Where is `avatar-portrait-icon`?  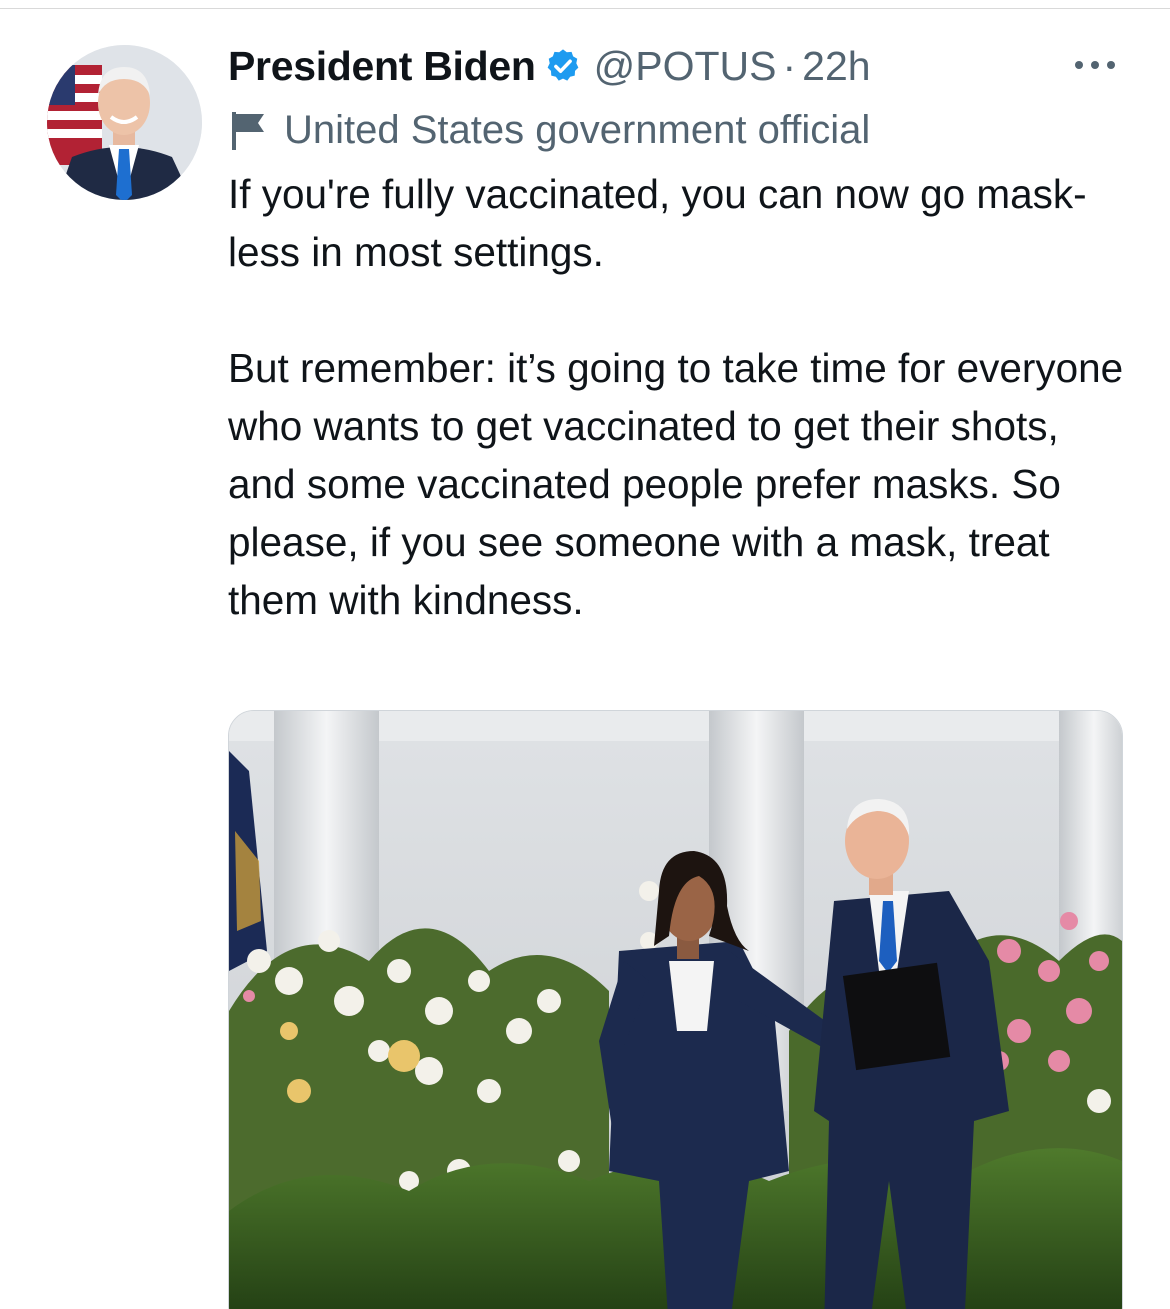
avatar-portrait-icon is located at coordinates (124, 122).